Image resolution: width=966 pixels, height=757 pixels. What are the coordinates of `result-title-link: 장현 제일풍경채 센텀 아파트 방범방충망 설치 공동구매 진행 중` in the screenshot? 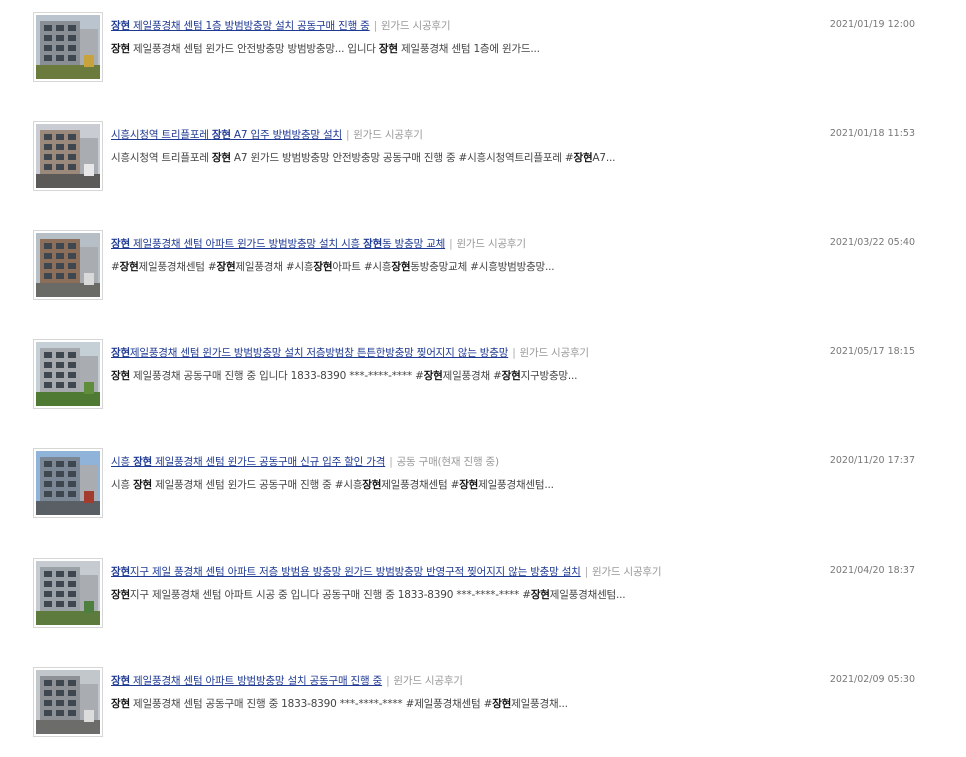 It's located at (246, 681).